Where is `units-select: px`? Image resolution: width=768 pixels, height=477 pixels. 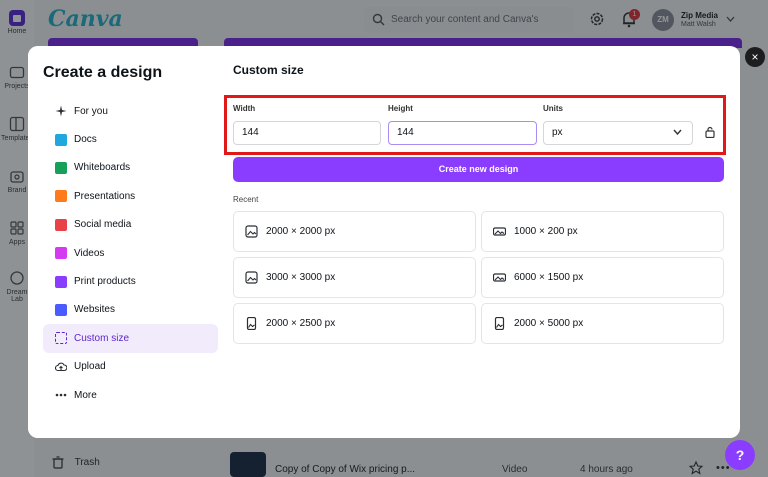 units-select: px is located at coordinates (618, 133).